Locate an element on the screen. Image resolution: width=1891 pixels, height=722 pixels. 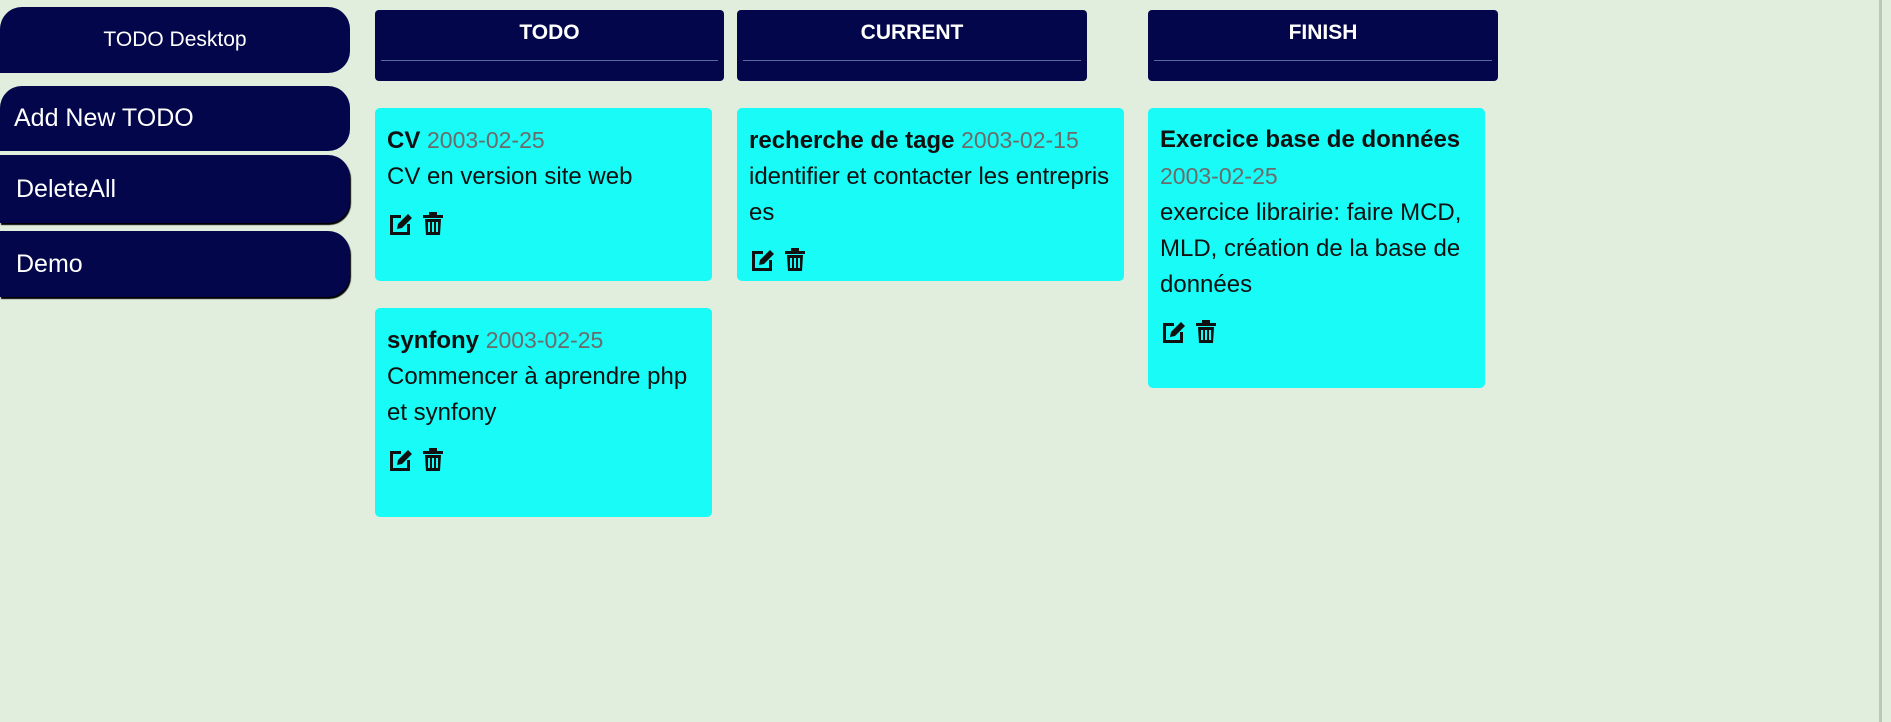
card-header: CV 2003-02-25 is located at coordinates (543, 140).